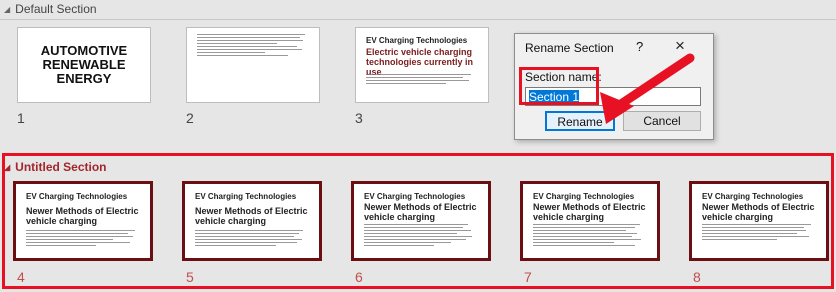 The height and width of the screenshot is (292, 836). I want to click on annotation-arrow, so click(647, 88).